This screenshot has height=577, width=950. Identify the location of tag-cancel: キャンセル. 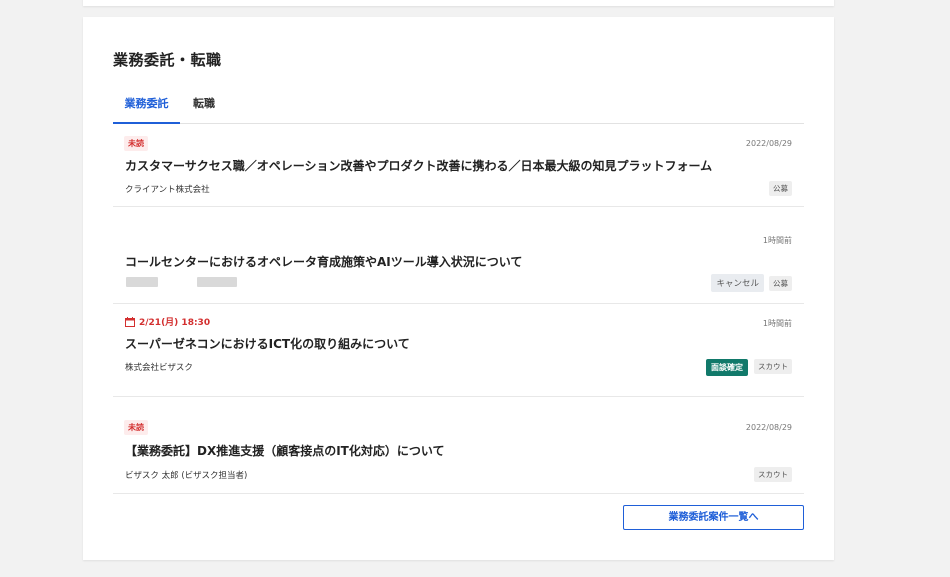
(737, 283).